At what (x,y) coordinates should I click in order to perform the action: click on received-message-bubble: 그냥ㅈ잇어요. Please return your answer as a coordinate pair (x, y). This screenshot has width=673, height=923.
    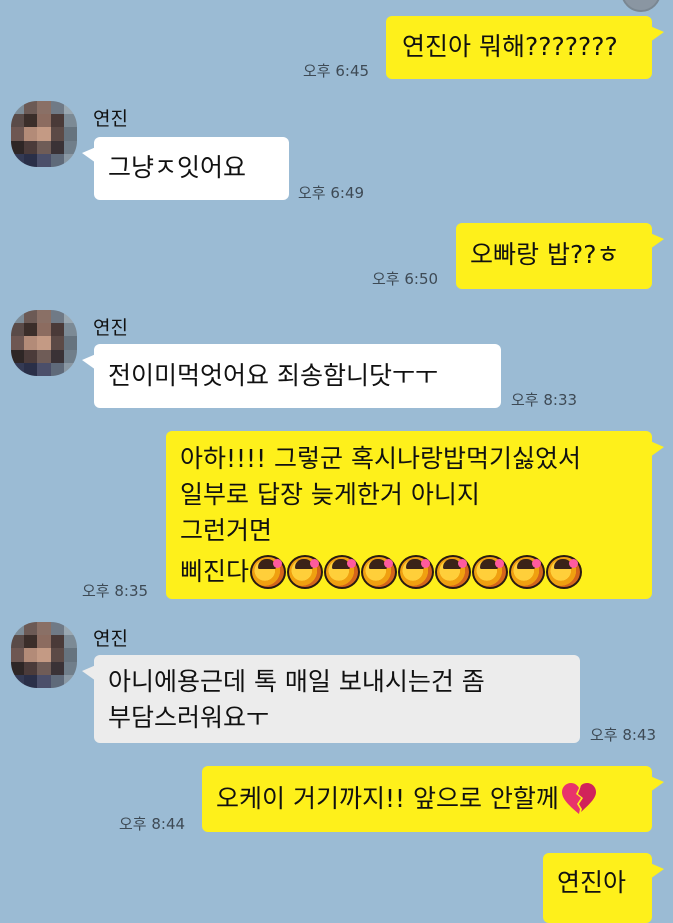
    Looking at the image, I should click on (185, 168).